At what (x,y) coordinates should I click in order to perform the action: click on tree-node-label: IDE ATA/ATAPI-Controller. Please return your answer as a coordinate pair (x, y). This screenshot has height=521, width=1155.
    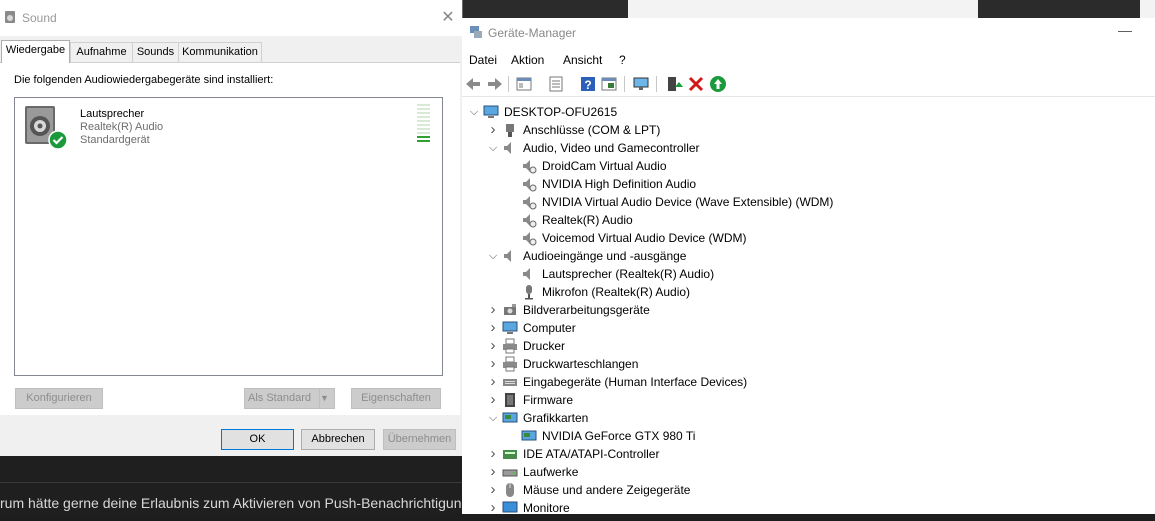
    Looking at the image, I should click on (591, 454).